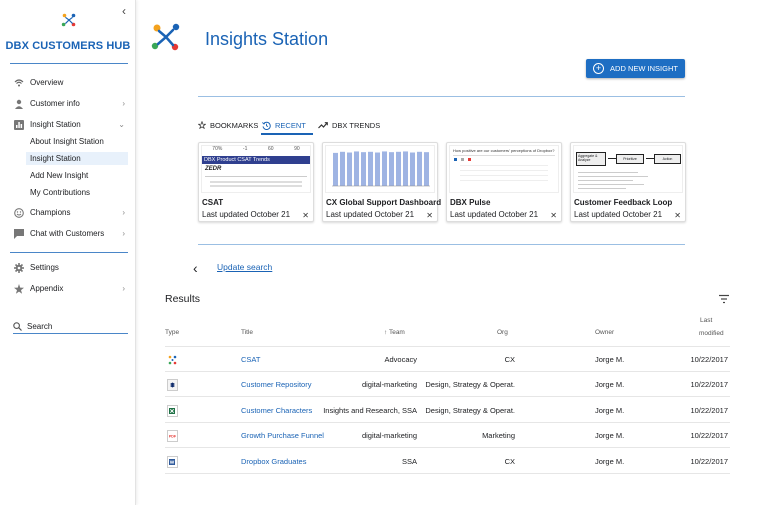 This screenshot has width=759, height=505. Describe the element at coordinates (124, 11) in the screenshot. I see `collapse-sidebar-icon: ‹` at that location.